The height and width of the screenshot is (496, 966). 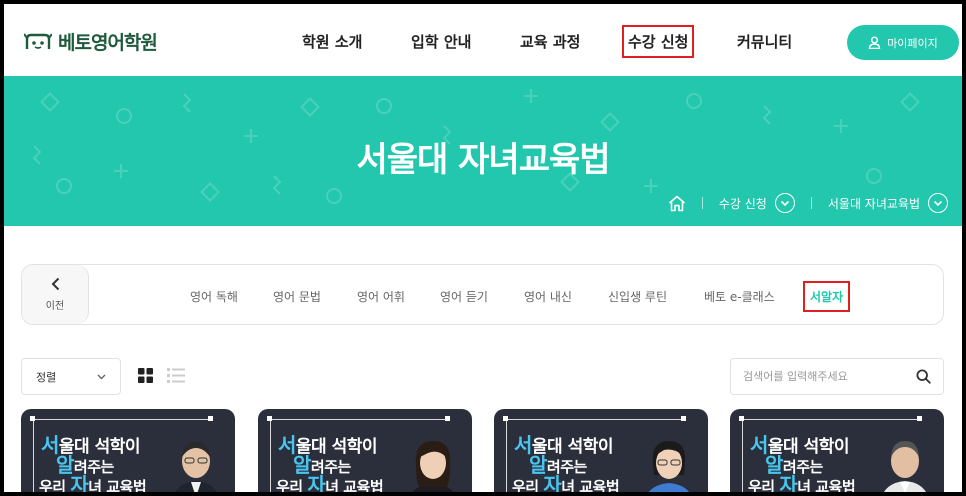 What do you see at coordinates (464, 296) in the screenshot?
I see `tab-listening: 영어 듣기` at bounding box center [464, 296].